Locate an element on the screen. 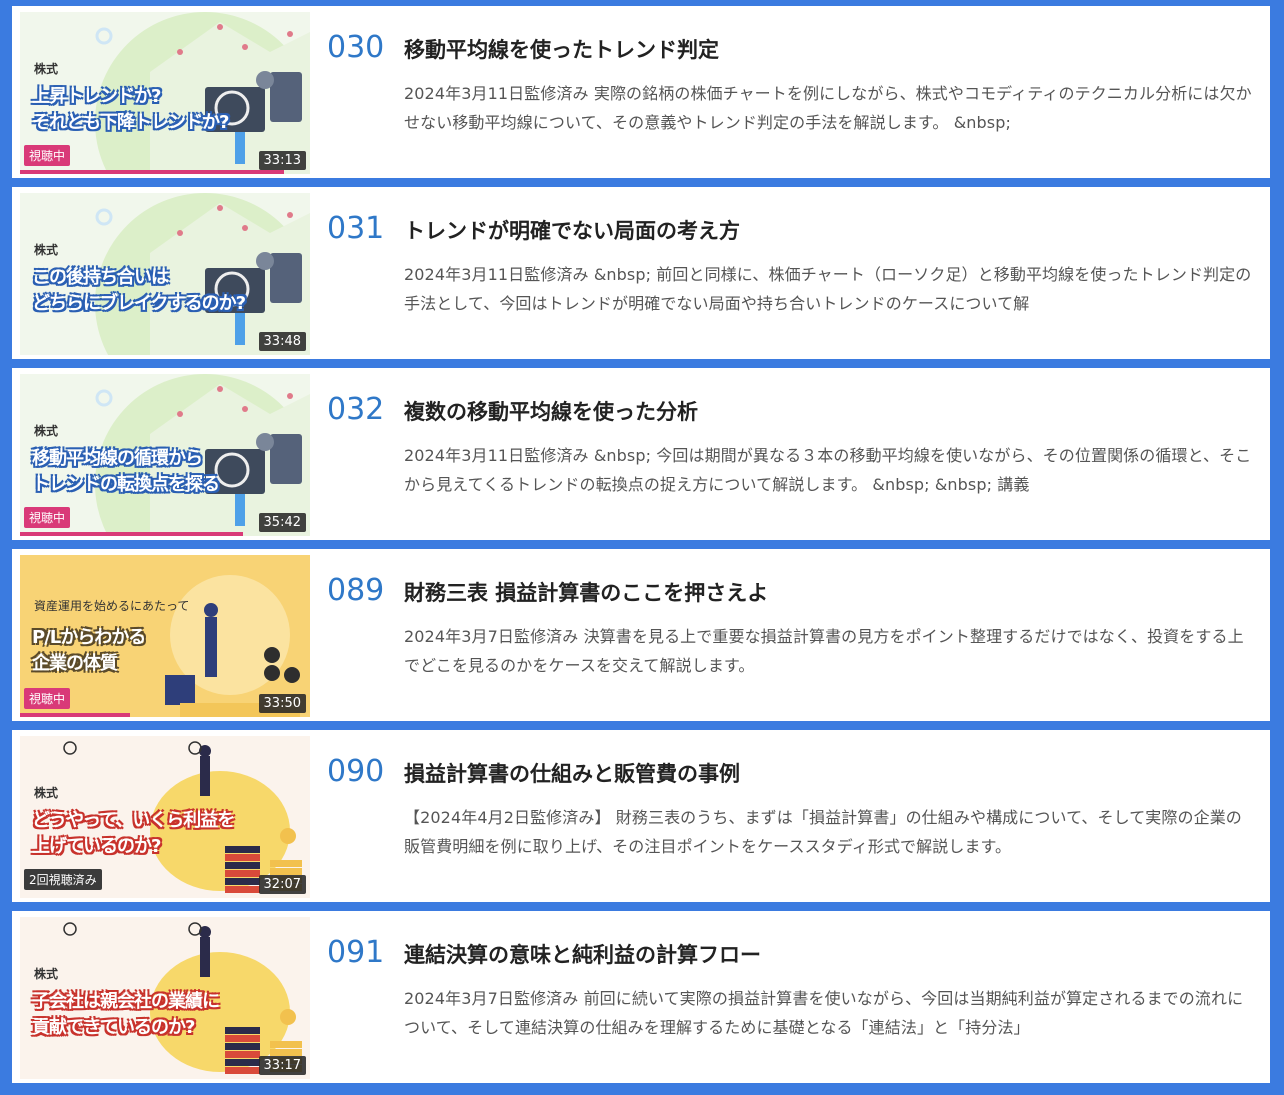 The image size is (1284, 1095). lecture-number: 089 is located at coordinates (356, 590).